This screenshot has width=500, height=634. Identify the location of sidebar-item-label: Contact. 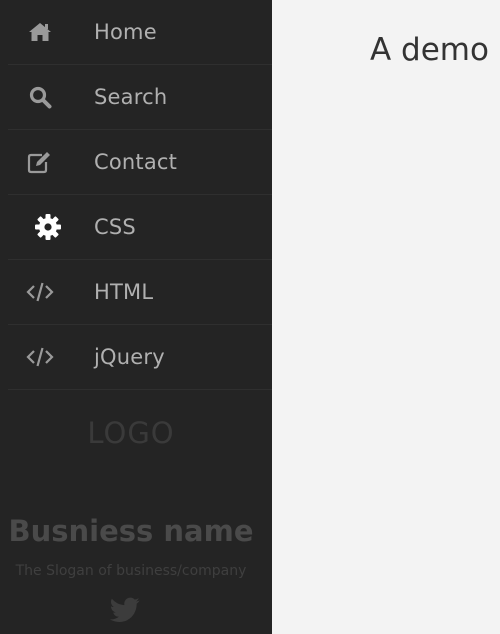
(136, 162).